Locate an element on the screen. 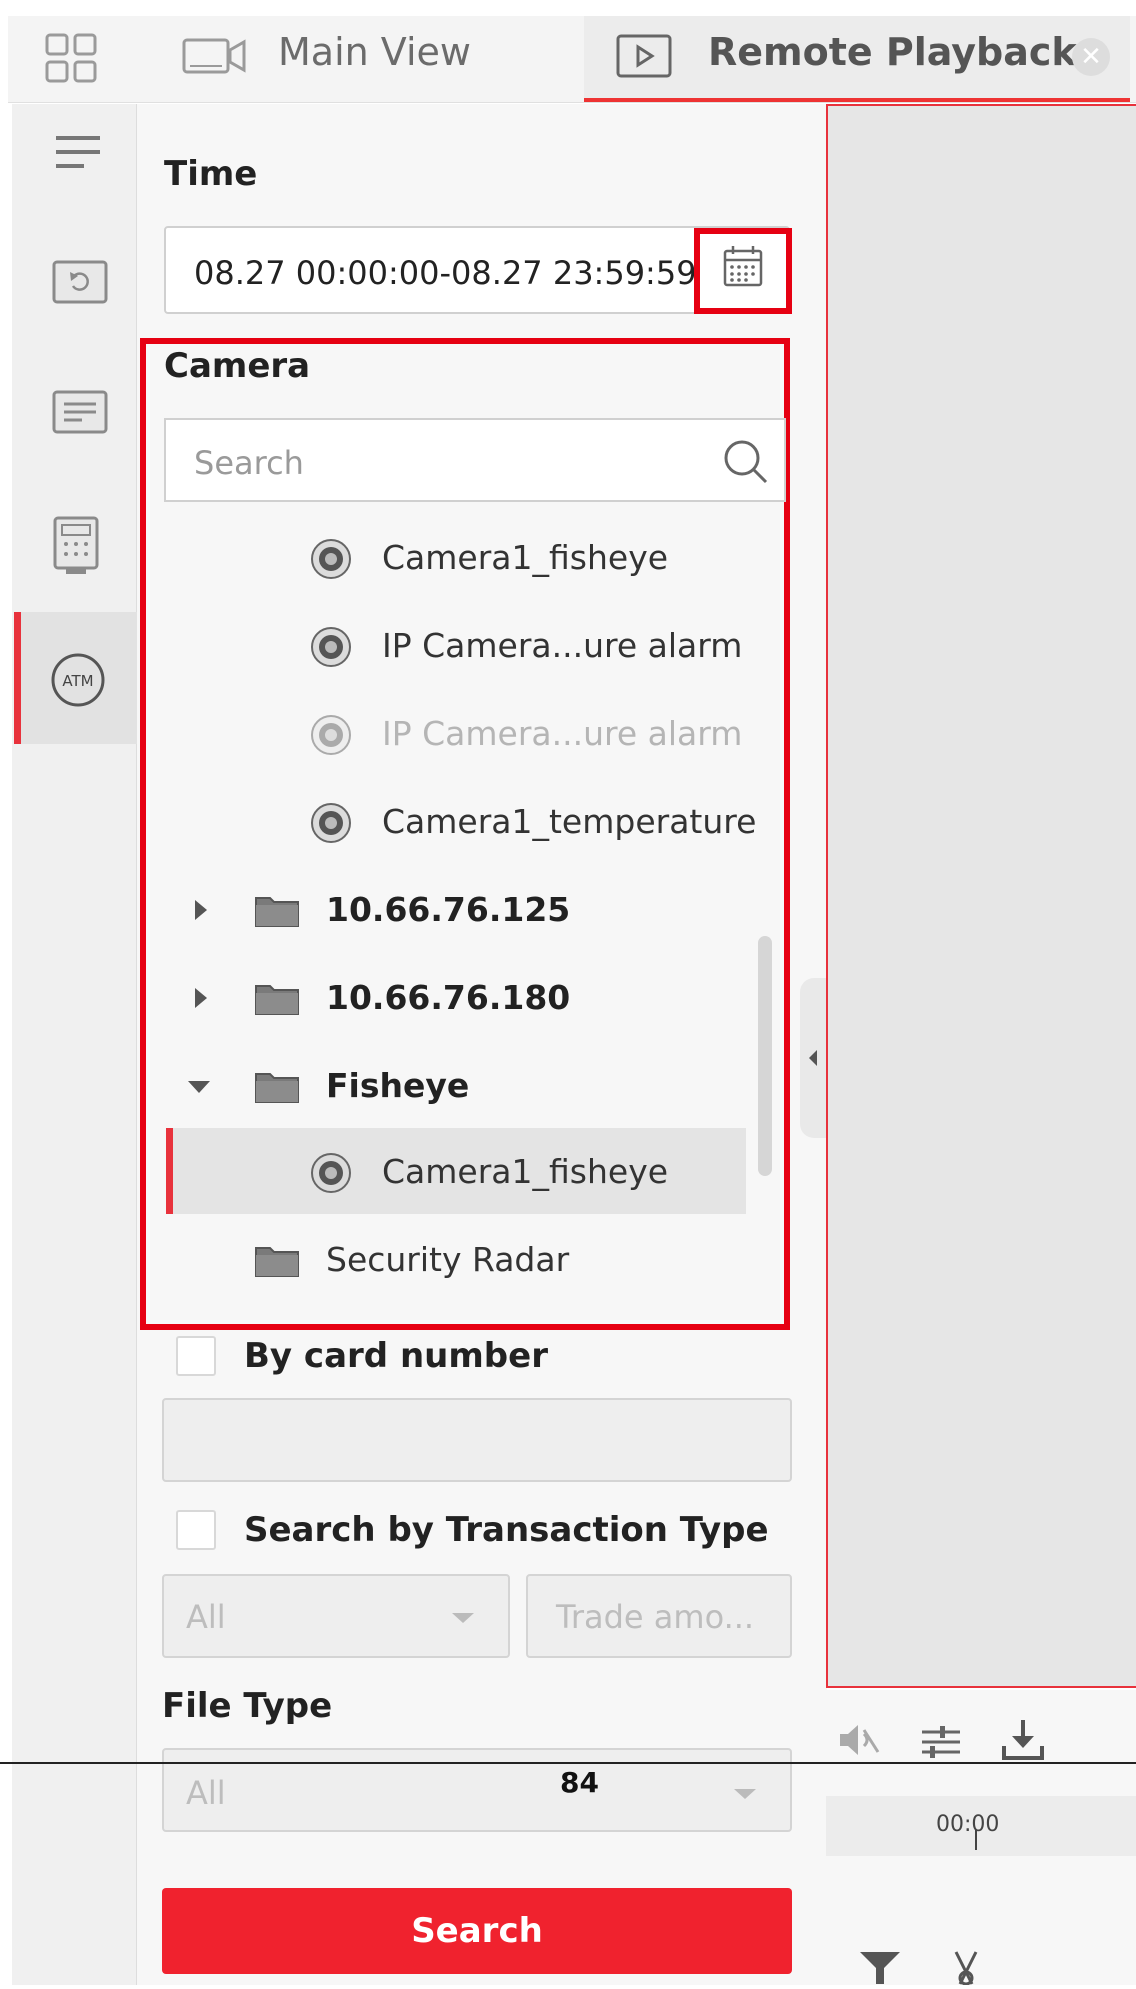  atm-icon: ATM is located at coordinates (78, 682).